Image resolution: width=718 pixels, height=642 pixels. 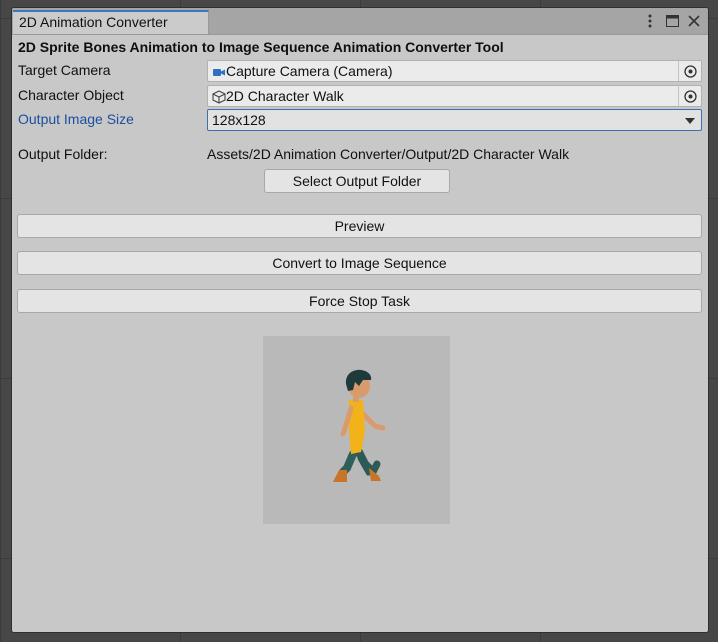 What do you see at coordinates (359, 425) in the screenshot?
I see `walking-character-image` at bounding box center [359, 425].